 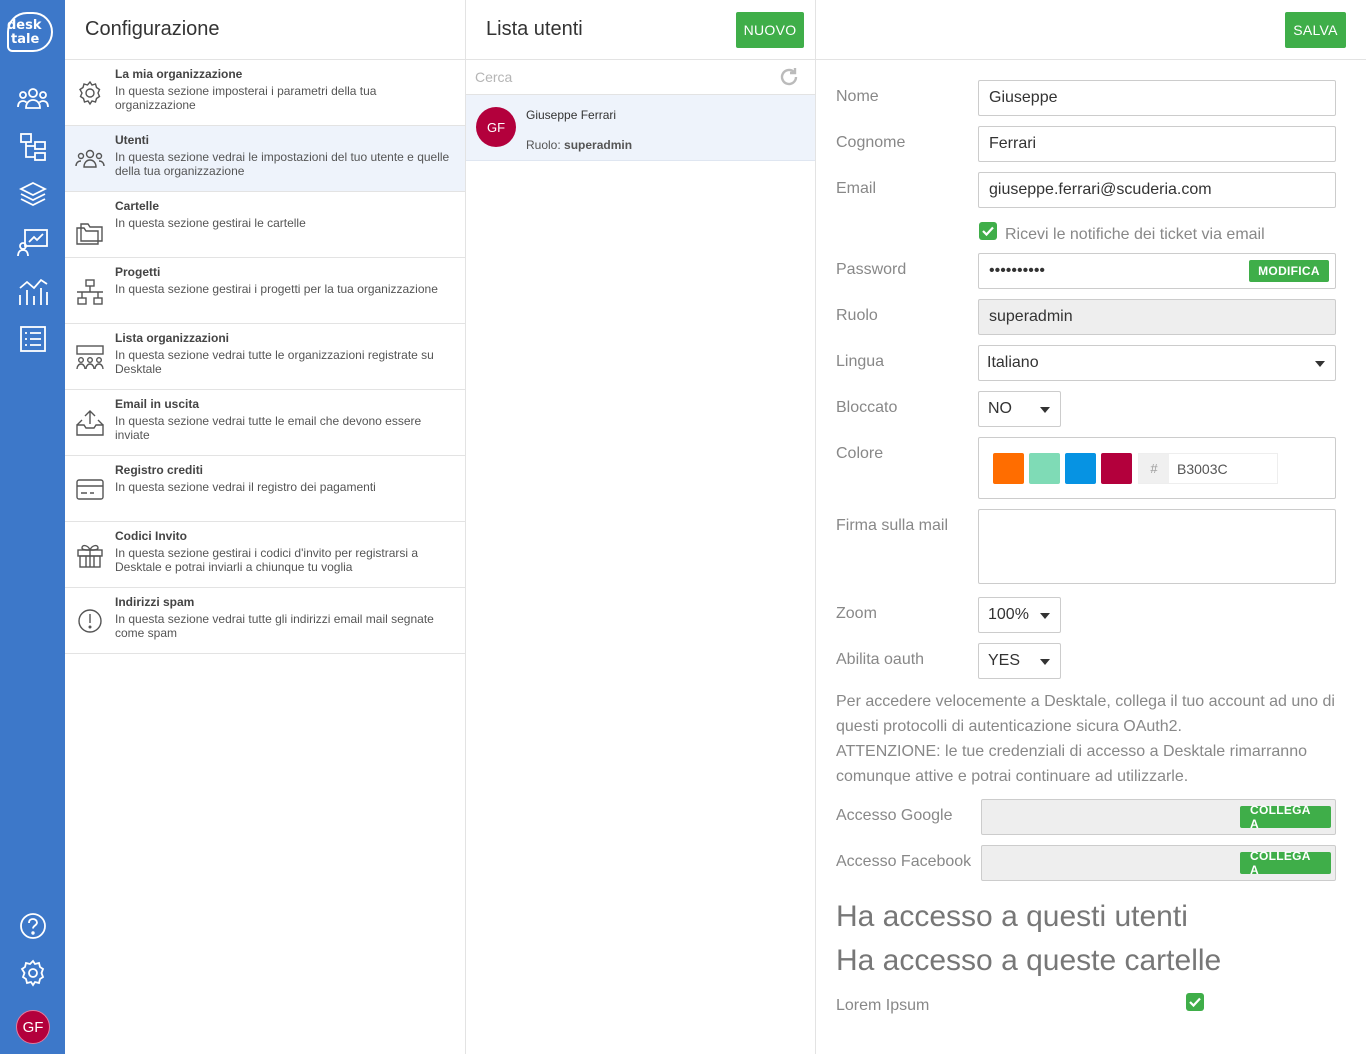 I want to click on lingua-select: Italiano, so click(x=1157, y=363).